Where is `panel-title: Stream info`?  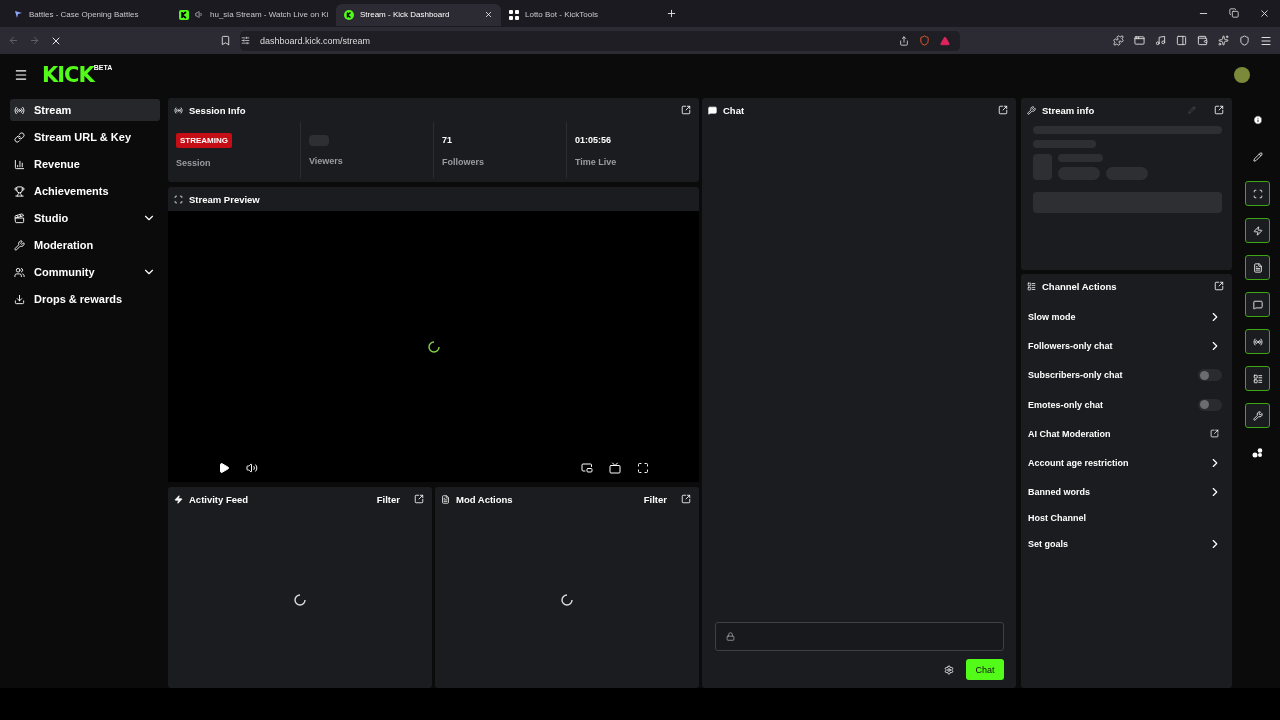 panel-title: Stream info is located at coordinates (1069, 110).